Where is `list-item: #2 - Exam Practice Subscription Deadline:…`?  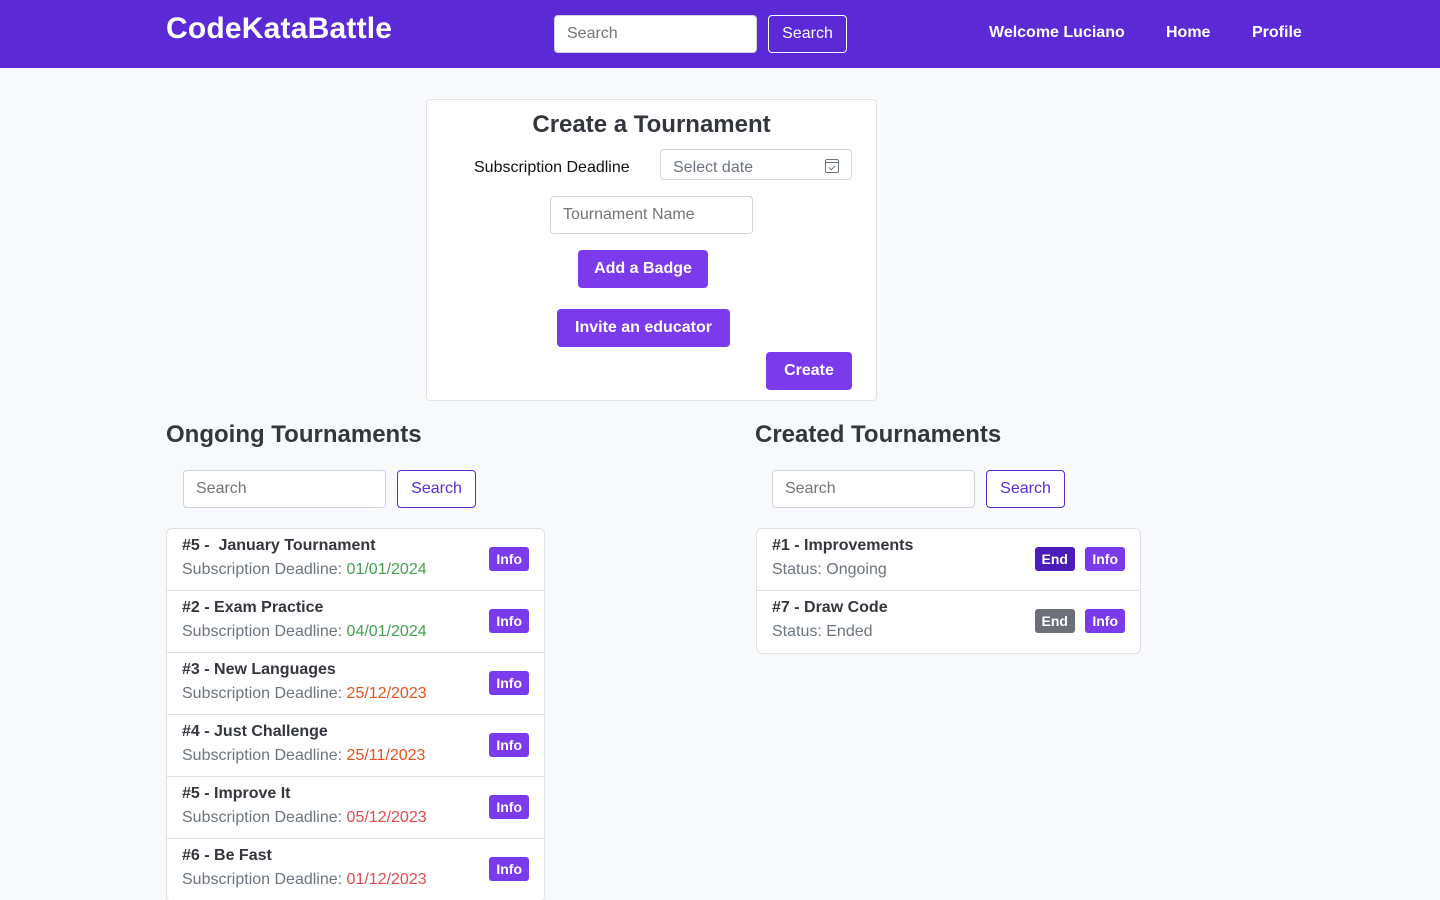 list-item: #2 - Exam Practice Subscription Deadline:… is located at coordinates (355, 622).